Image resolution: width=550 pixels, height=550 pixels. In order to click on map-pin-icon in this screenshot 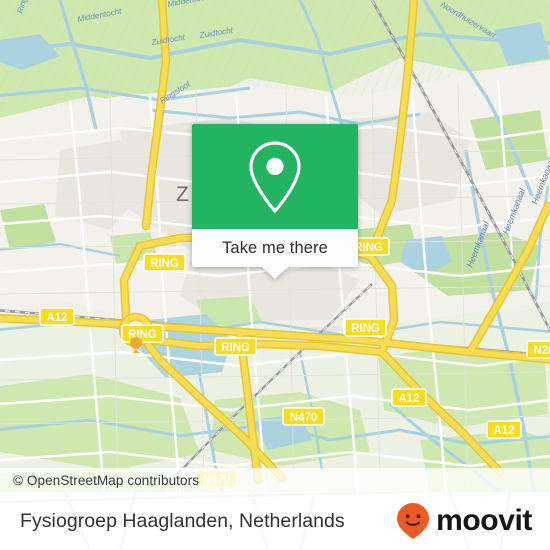, I will do `click(275, 176)`.